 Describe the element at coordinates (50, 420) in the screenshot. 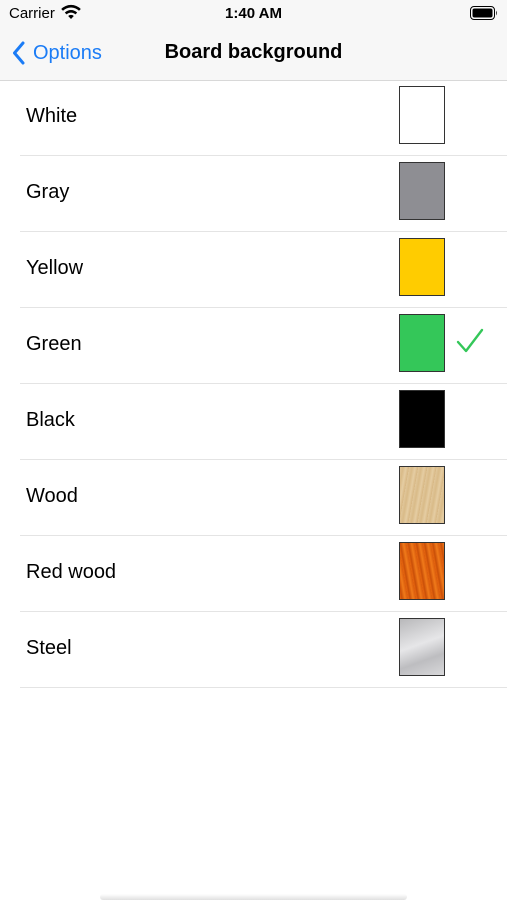

I see `option-label: Black` at that location.